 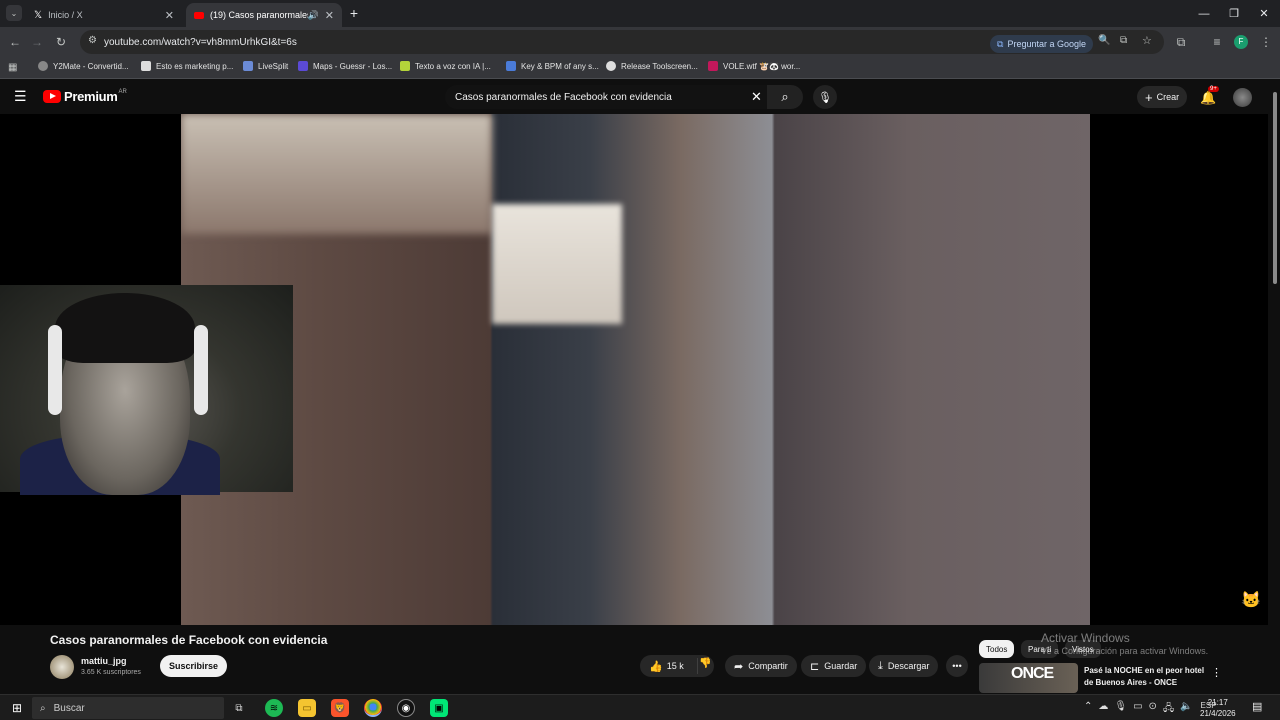 I want to click on clock: 21:17 21/4/2026, so click(x=1218, y=708).